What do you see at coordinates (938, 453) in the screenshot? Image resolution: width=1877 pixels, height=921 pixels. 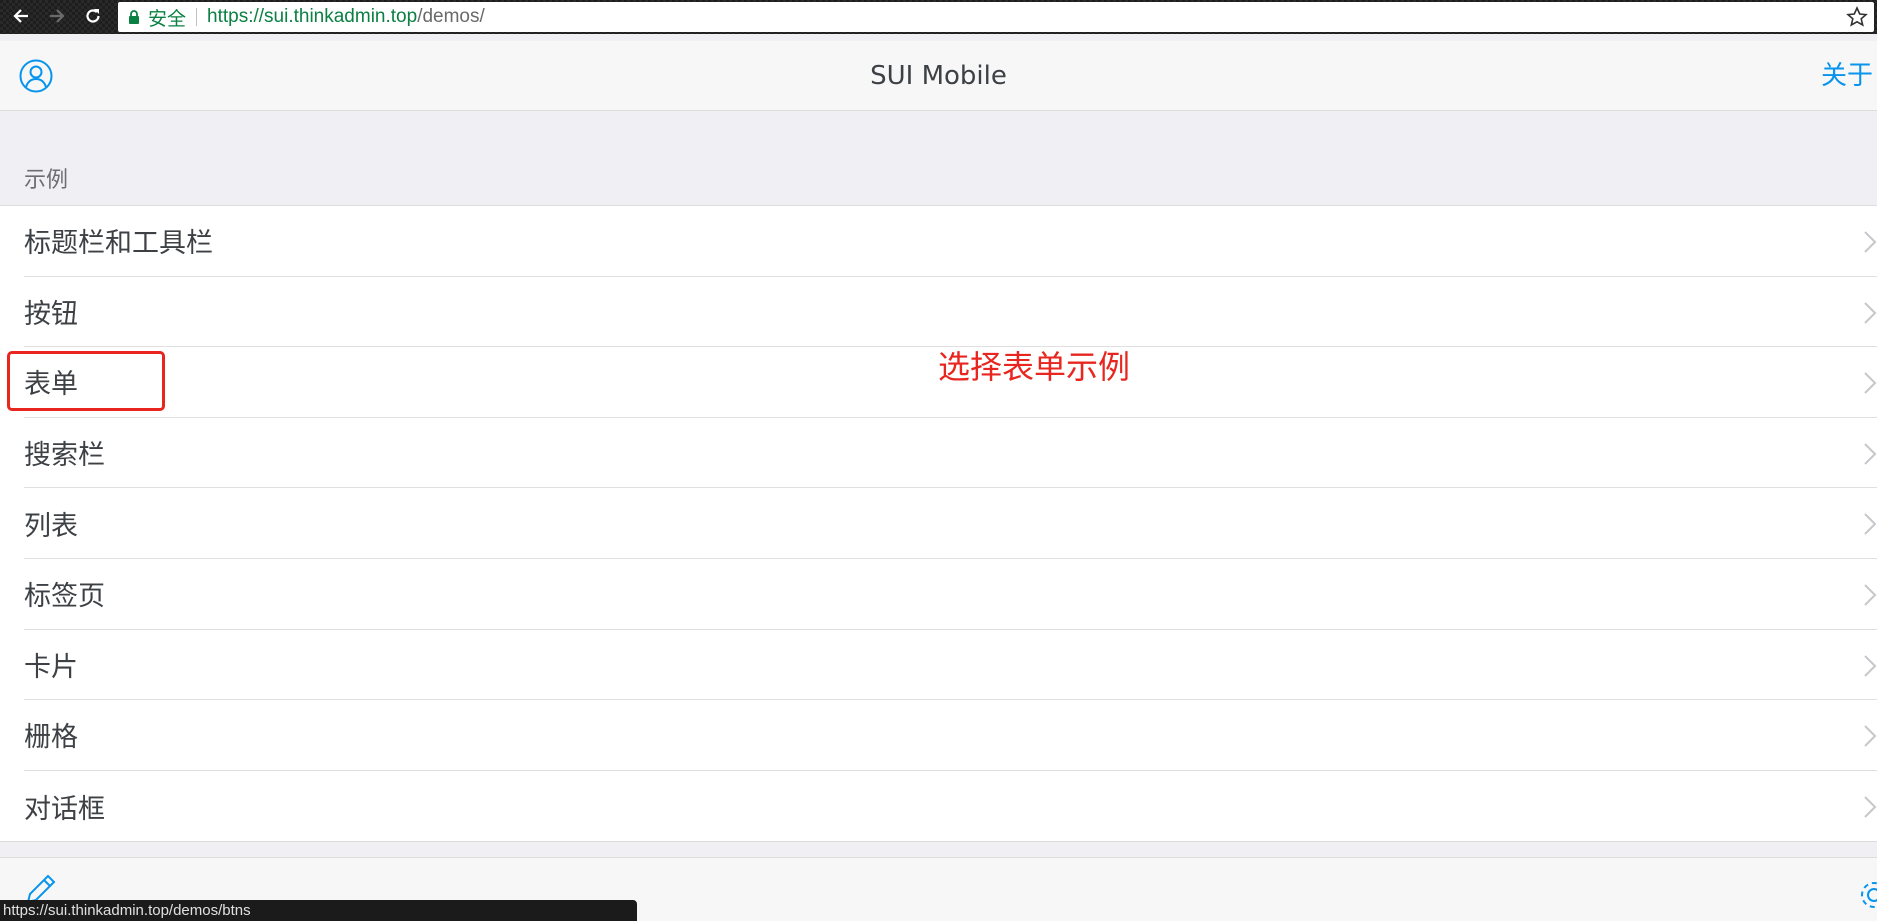 I see `list-item: 搜索栏` at bounding box center [938, 453].